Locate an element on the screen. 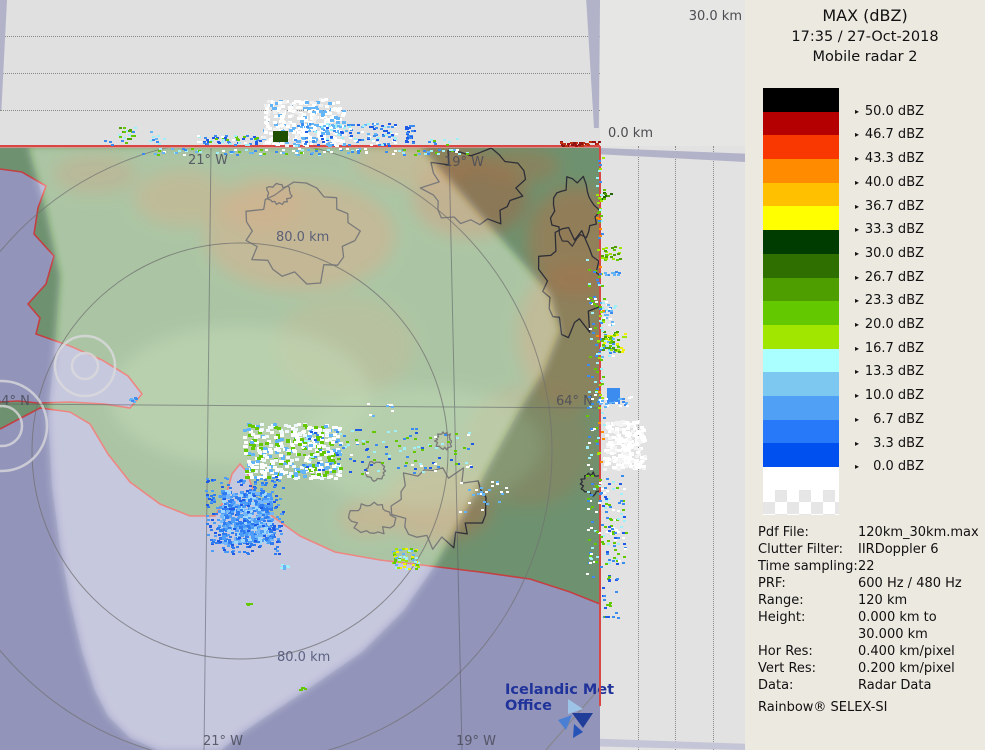  info-row: Data: Radar Data is located at coordinates (870, 685).